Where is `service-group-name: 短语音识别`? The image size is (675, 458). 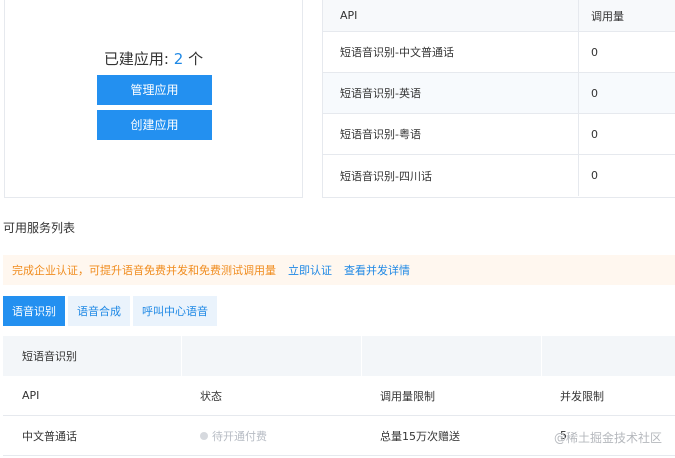
service-group-name: 短语音识别 is located at coordinates (49, 356).